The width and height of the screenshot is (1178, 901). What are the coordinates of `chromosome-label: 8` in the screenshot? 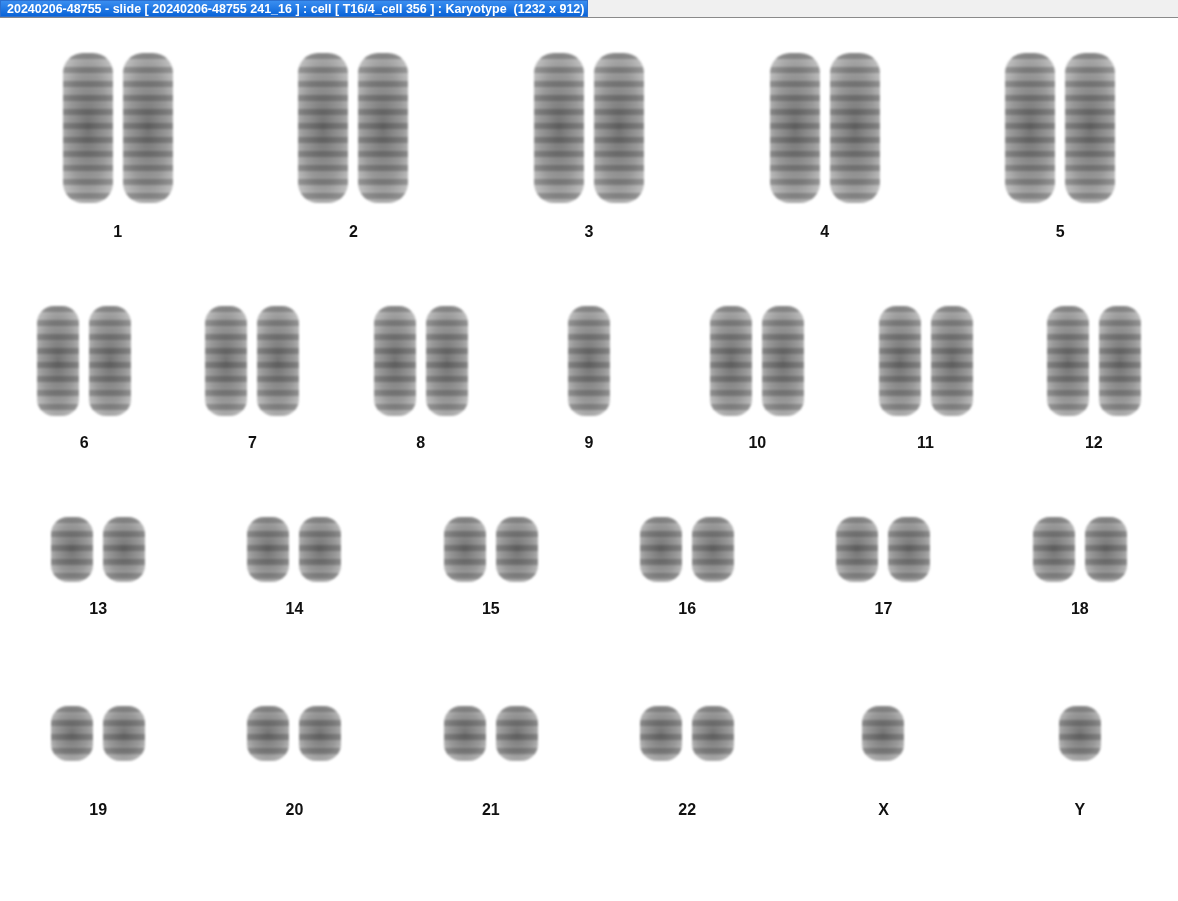 It's located at (421, 443).